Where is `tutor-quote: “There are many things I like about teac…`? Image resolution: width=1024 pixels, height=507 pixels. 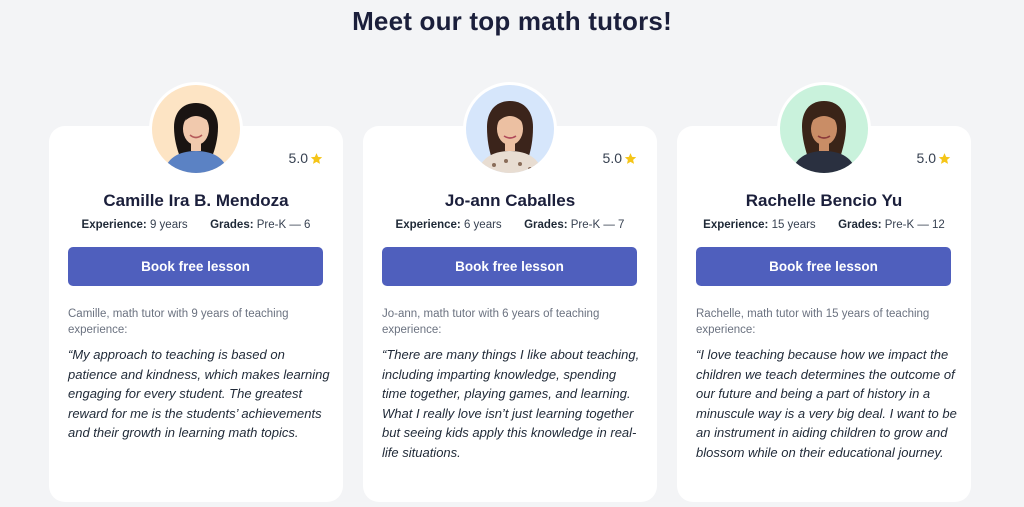
tutor-quote: “There are many things I like about teac… is located at coordinates (511, 403).